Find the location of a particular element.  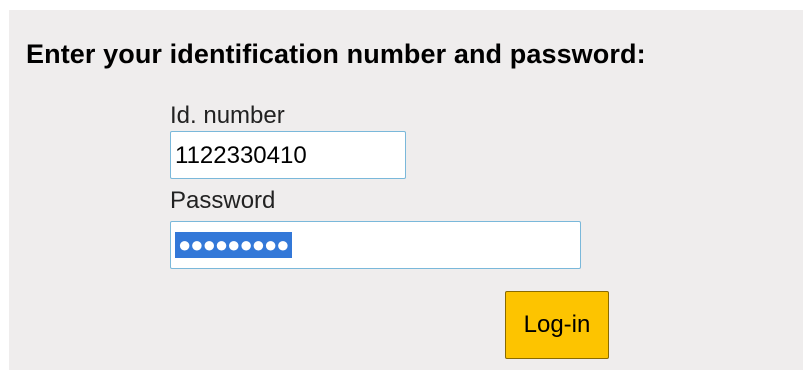

login-button: Log-in is located at coordinates (557, 325).